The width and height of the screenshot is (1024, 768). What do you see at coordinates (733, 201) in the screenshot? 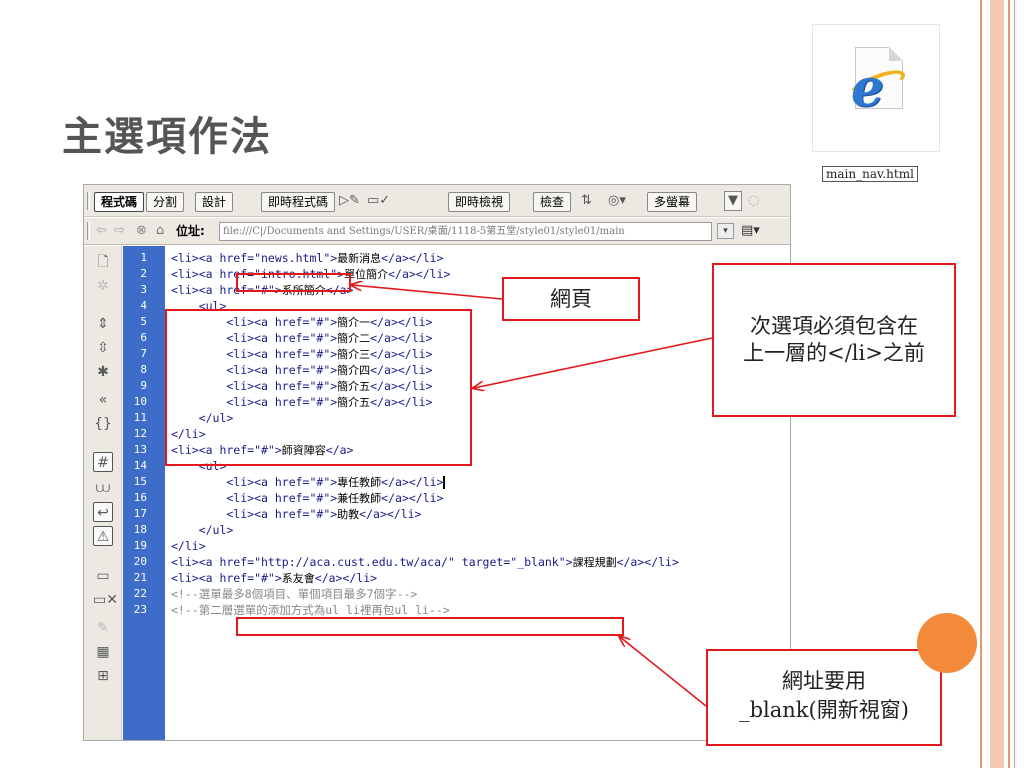
I see `multiscreen-dropdown-icon: ▼` at bounding box center [733, 201].